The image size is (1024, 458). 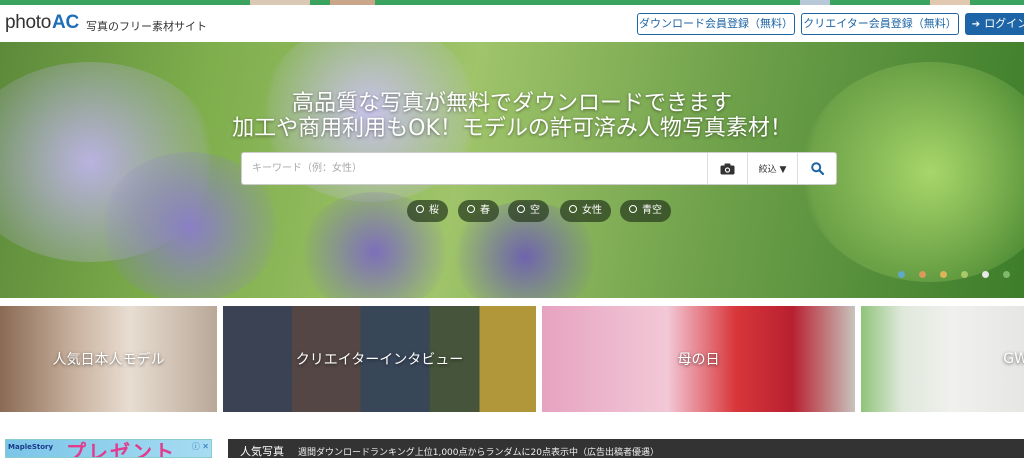 I want to click on ad-close-icon: ⓘ ✕, so click(x=200, y=446).